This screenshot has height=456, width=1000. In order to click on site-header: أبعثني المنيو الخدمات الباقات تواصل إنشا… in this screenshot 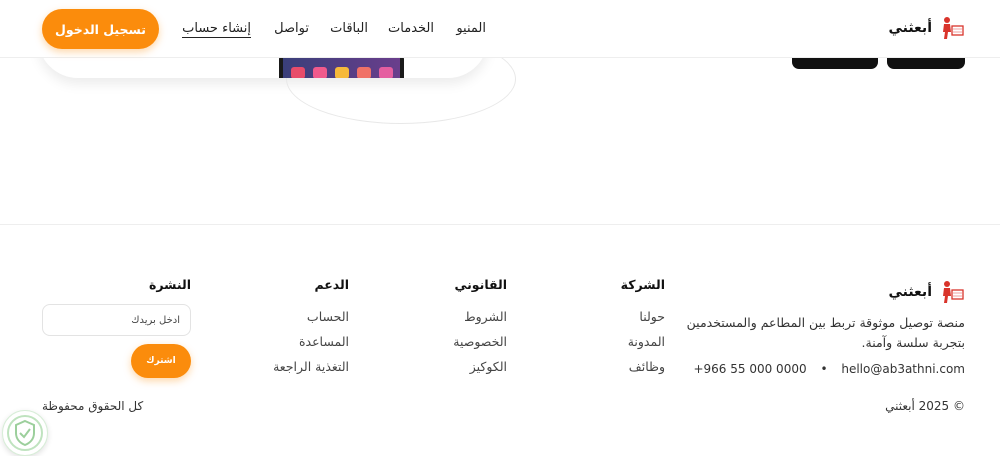, I will do `click(500, 29)`.